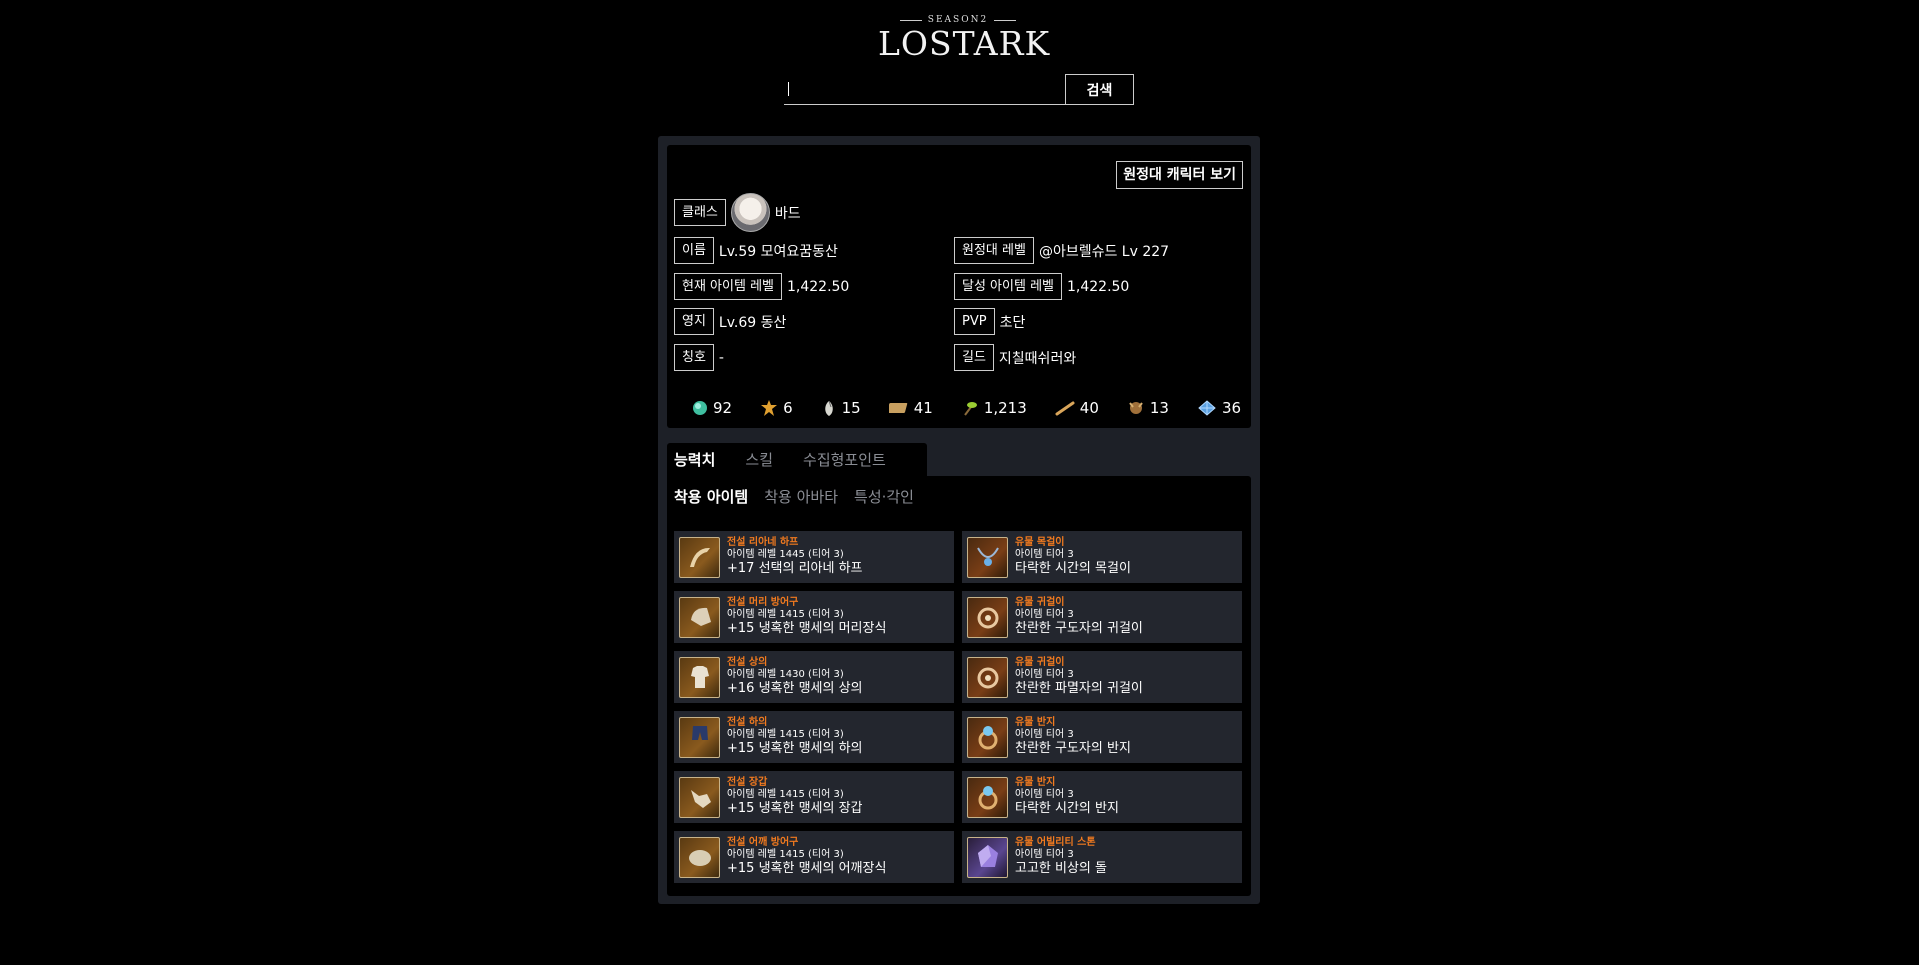  What do you see at coordinates (759, 459) in the screenshot?
I see `tab-skills: 스킬` at bounding box center [759, 459].